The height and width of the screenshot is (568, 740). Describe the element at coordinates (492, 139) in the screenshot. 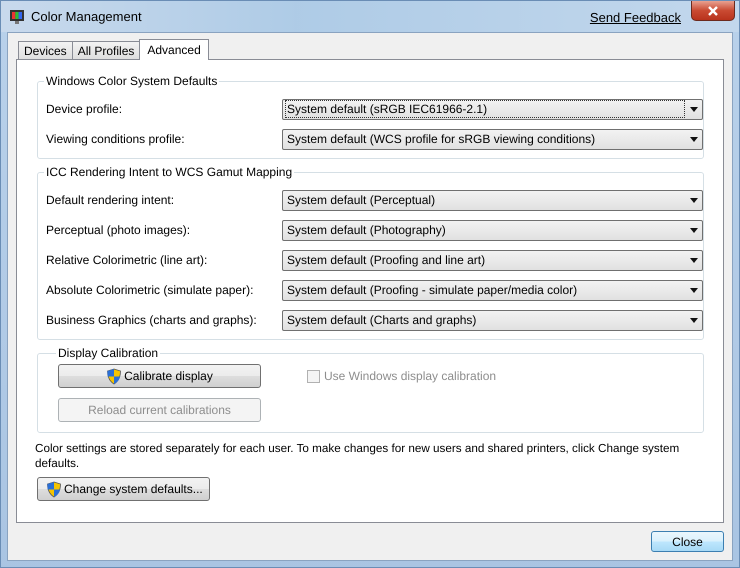

I see `dropdown: System default (WCS profile for sRGB viewing conditions)` at that location.